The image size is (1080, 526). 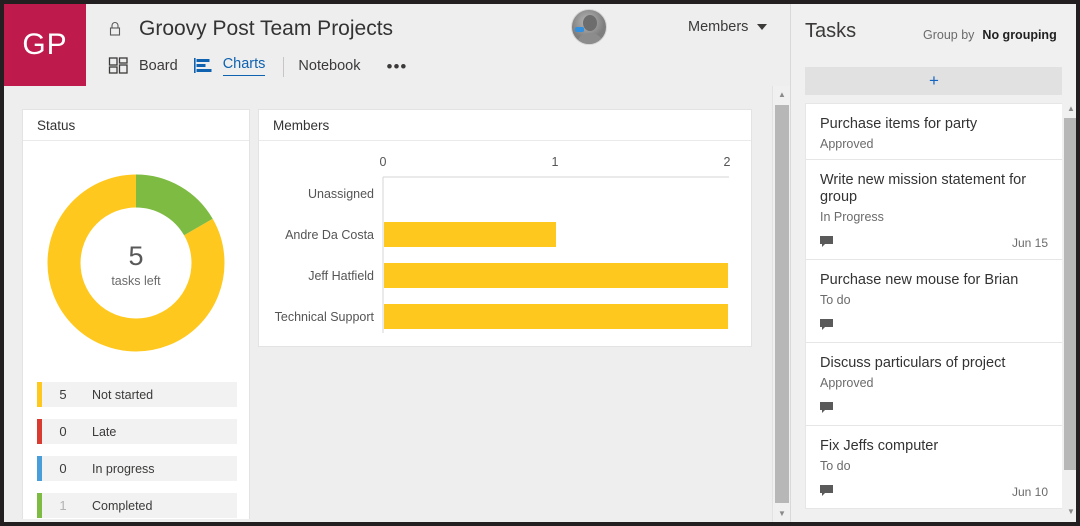 I want to click on donut-svg: 5 tasks left, so click(x=136, y=262).